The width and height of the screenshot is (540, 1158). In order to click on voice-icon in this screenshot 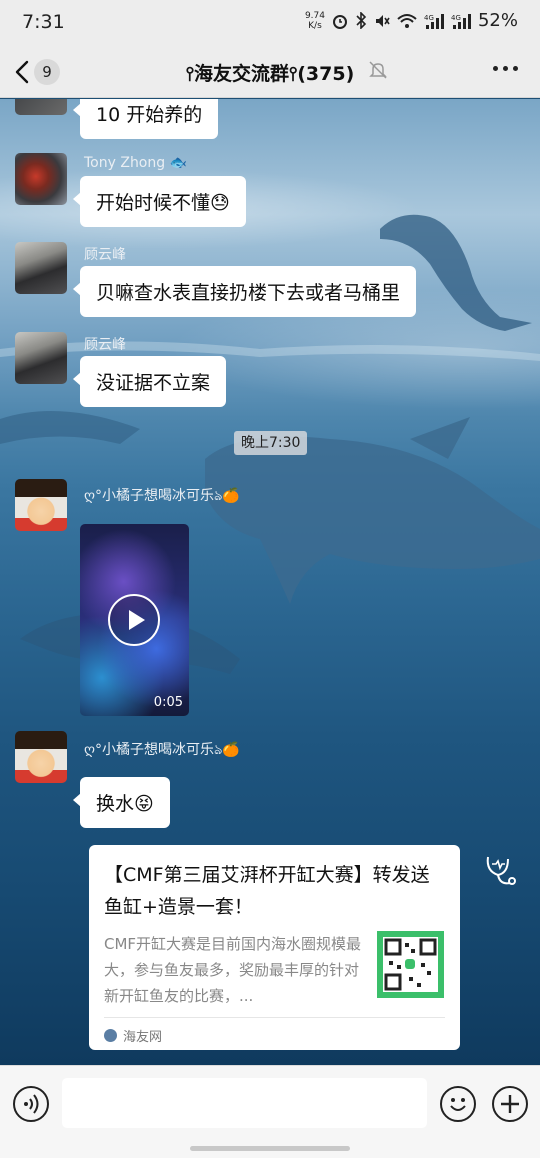, I will do `click(31, 1104)`.